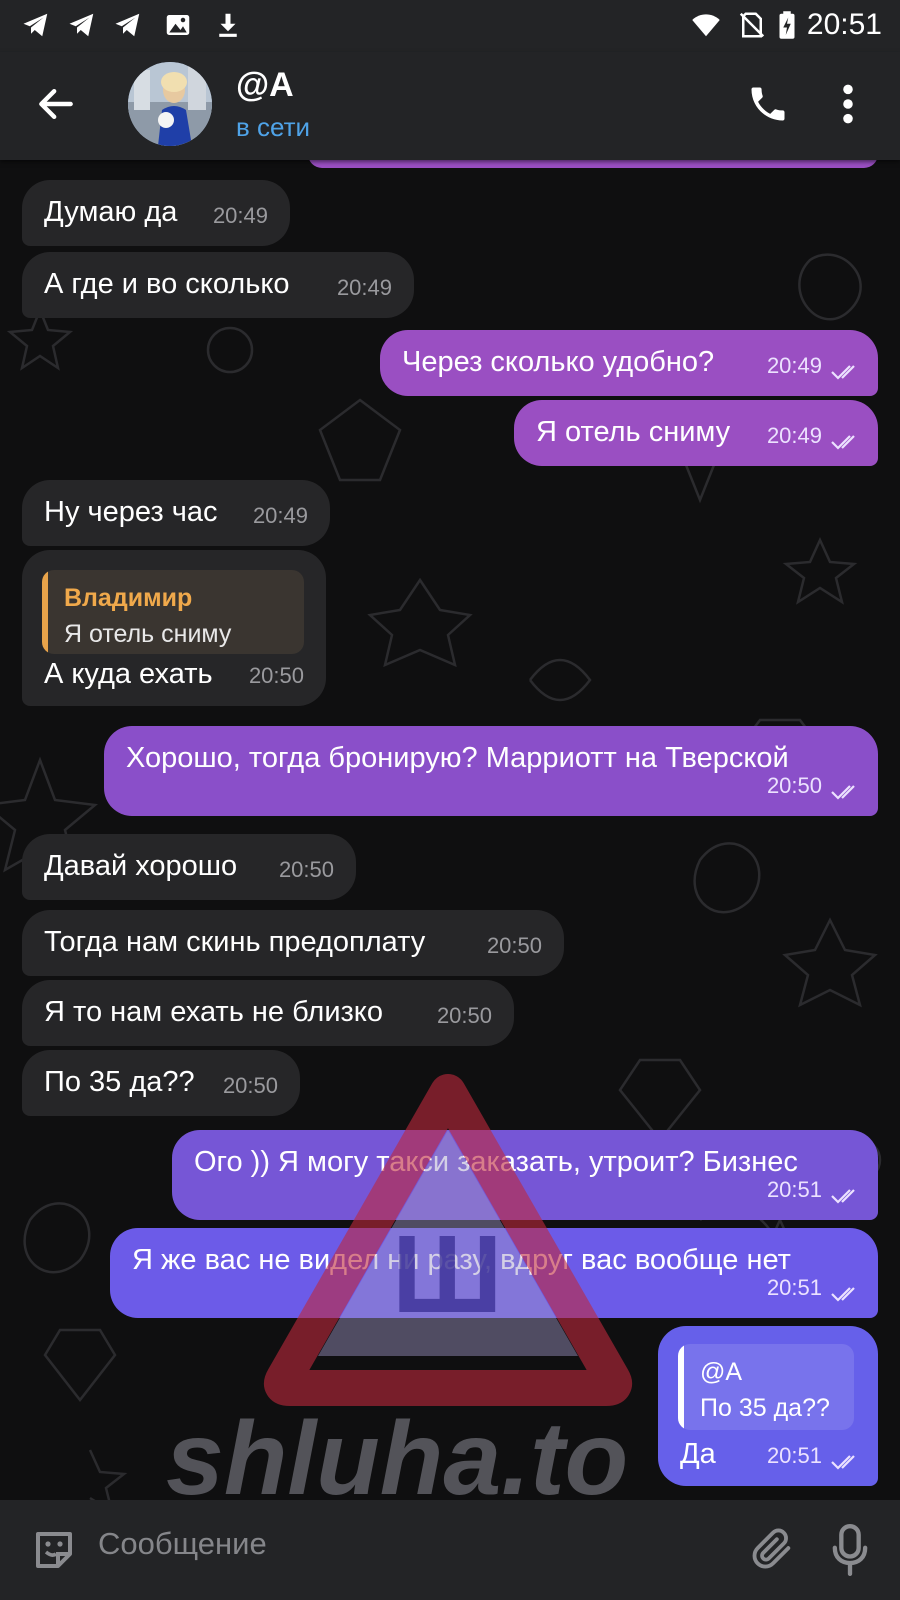  What do you see at coordinates (178, 25) in the screenshot?
I see `image-icon` at bounding box center [178, 25].